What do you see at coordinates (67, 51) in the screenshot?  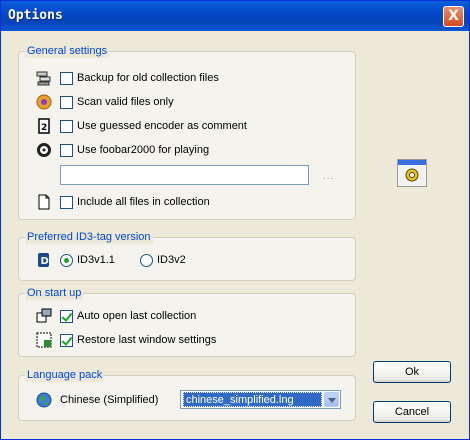 I see `general-settings-legend: General settings` at bounding box center [67, 51].